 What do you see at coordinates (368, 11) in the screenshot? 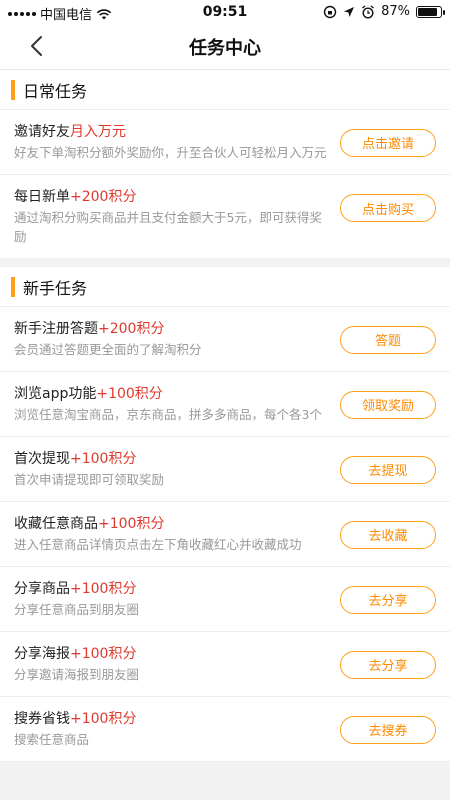
I see `alarm-icon` at bounding box center [368, 11].